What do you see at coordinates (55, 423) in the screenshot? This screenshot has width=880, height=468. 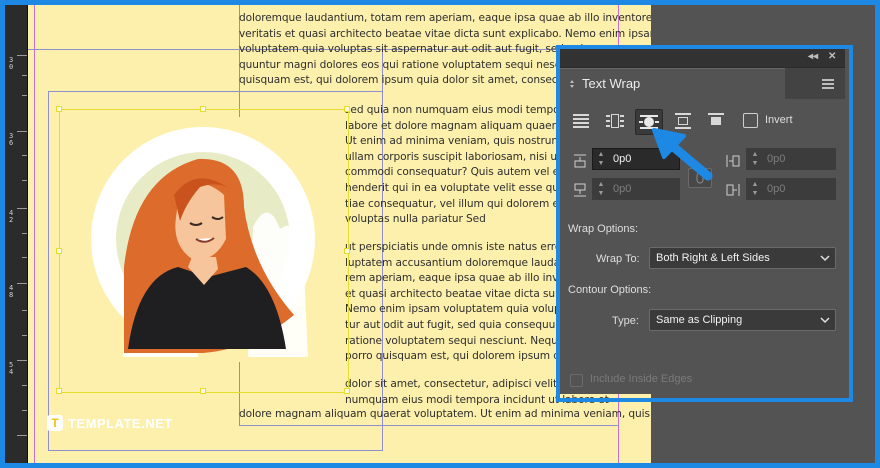 I see `logo-mark-icon: T` at bounding box center [55, 423].